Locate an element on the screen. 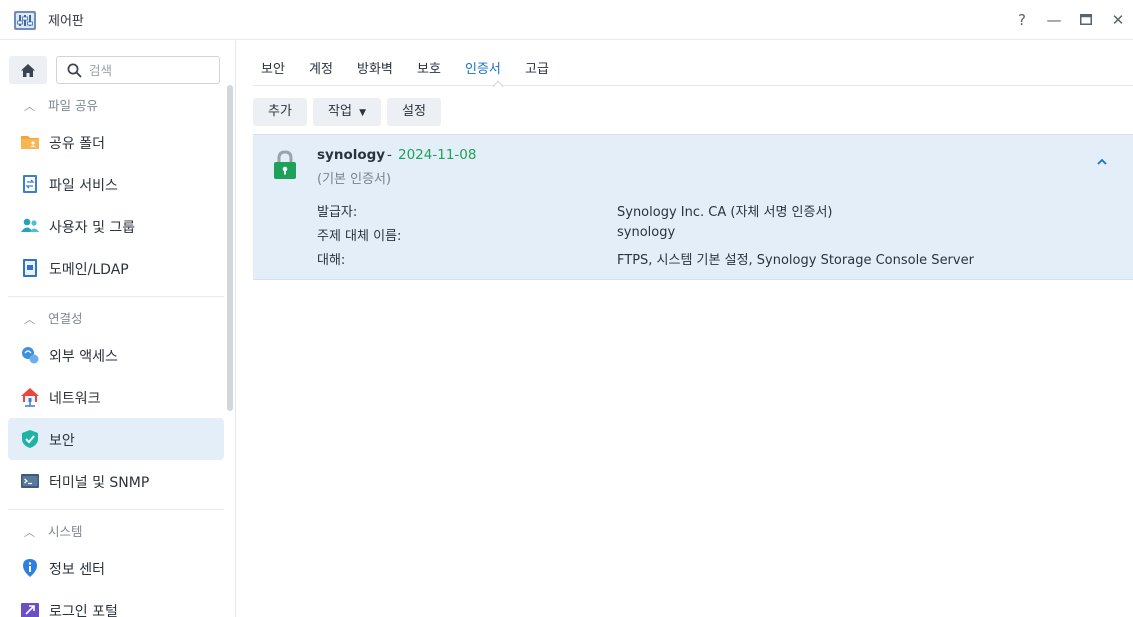  domain-icon is located at coordinates (30, 268).